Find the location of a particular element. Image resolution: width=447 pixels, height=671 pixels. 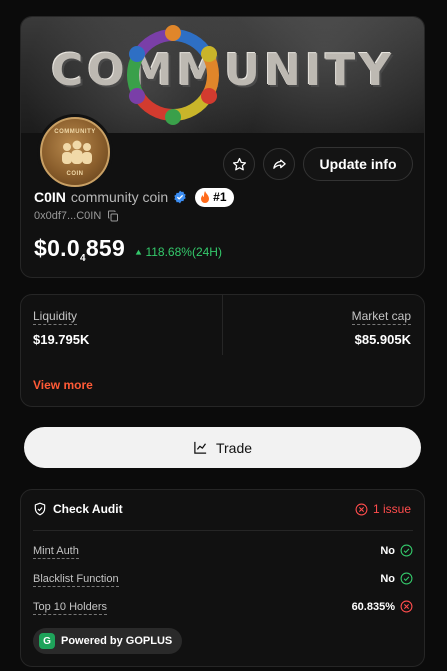

token-name: community coin is located at coordinates (119, 197).